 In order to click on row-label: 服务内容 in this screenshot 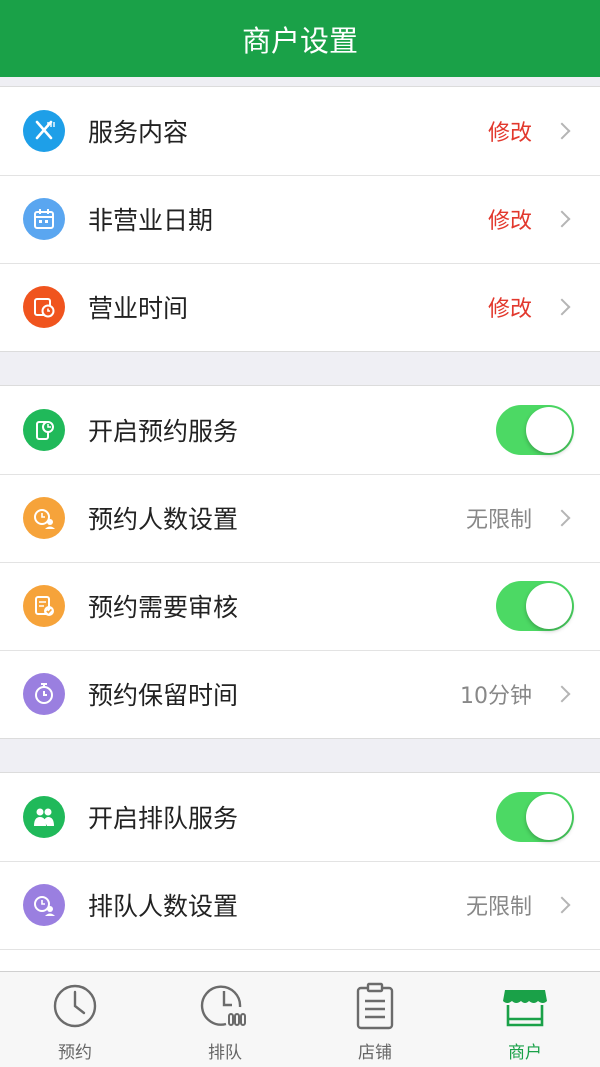, I will do `click(138, 132)`.